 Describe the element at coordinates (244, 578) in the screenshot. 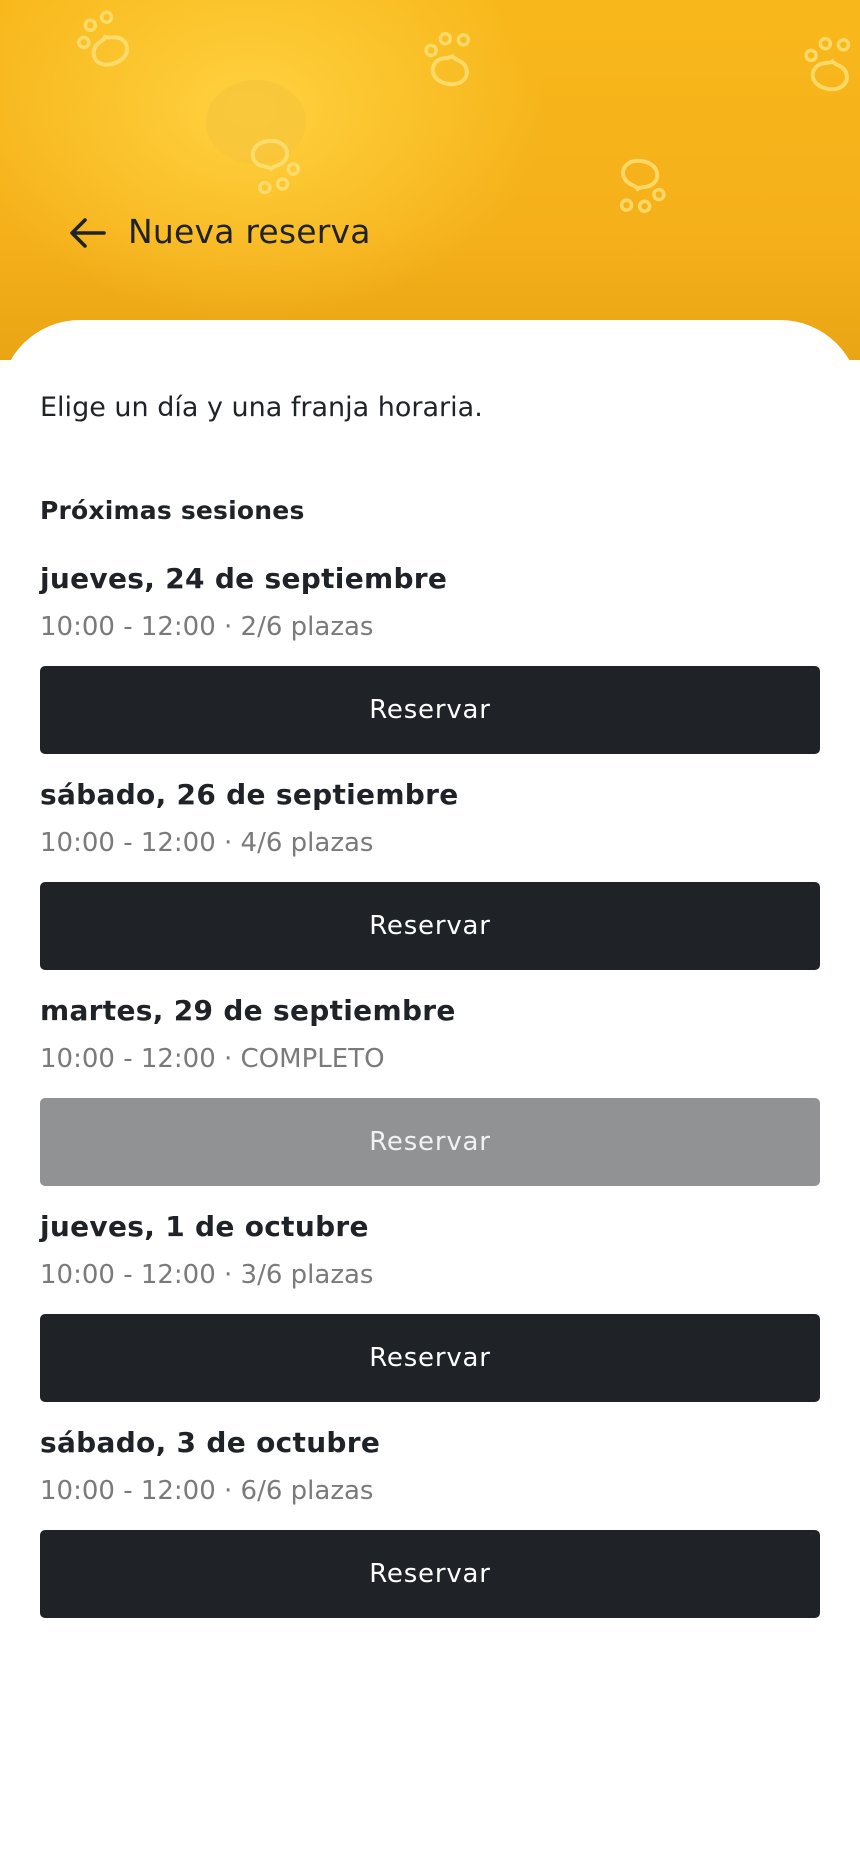

I see `session-date: jueves, 24 de septiembre` at that location.